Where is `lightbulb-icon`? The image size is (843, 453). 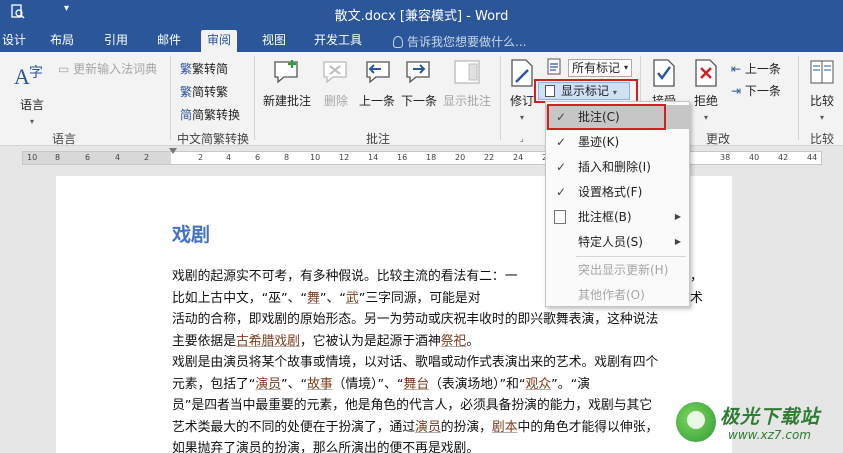 lightbulb-icon is located at coordinates (398, 42).